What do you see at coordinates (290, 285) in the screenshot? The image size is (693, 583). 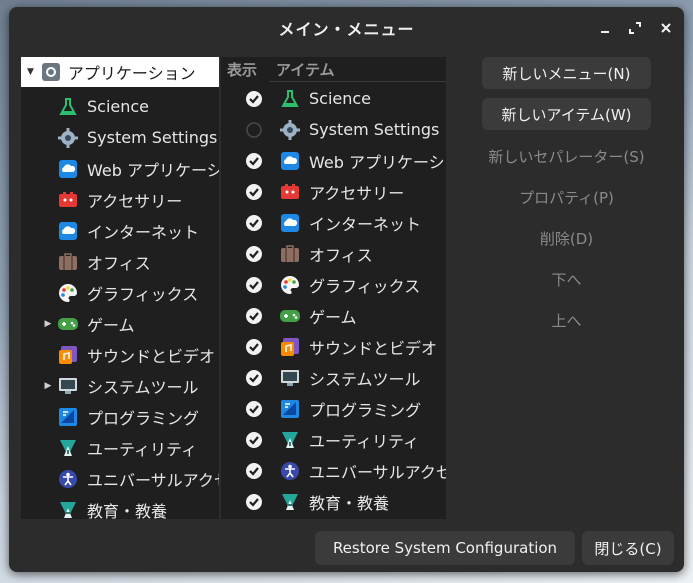 I see `palette-icon` at bounding box center [290, 285].